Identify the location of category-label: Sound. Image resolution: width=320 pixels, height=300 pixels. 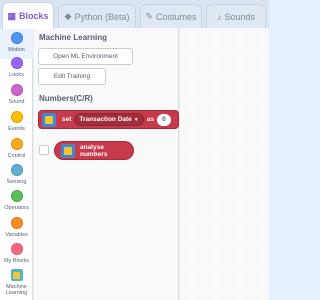
(16, 102).